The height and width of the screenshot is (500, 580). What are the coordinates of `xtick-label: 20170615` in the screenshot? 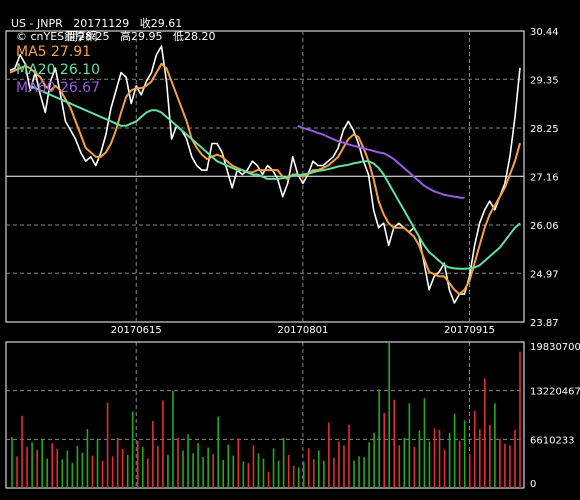 It's located at (136, 330).